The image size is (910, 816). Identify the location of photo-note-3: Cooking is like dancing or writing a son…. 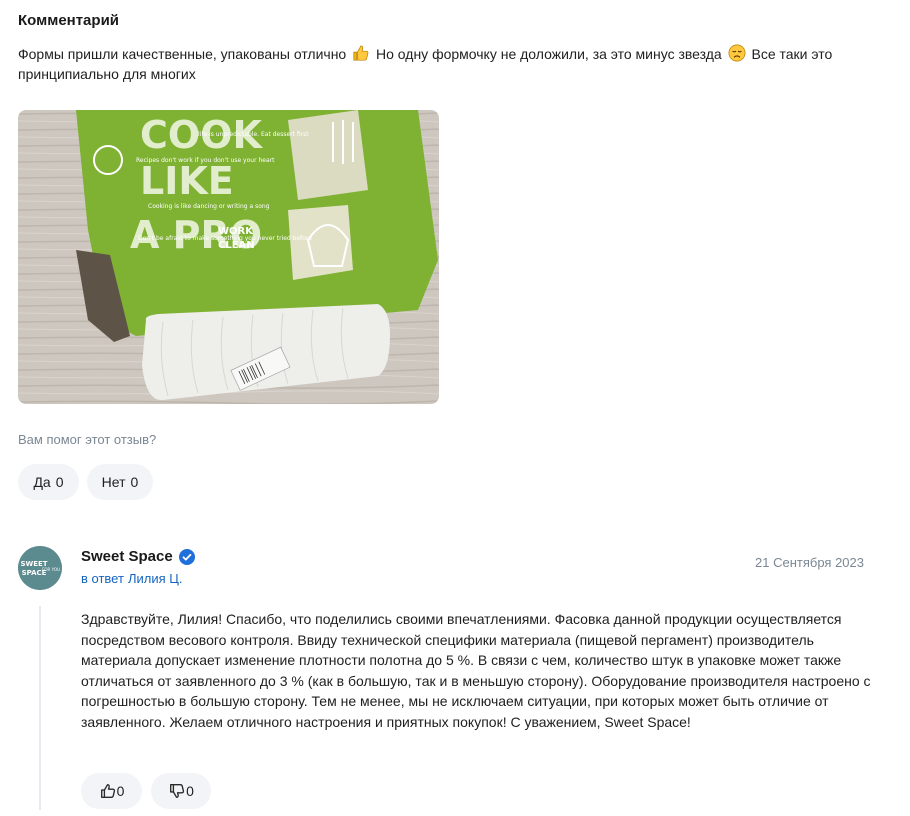
(209, 206).